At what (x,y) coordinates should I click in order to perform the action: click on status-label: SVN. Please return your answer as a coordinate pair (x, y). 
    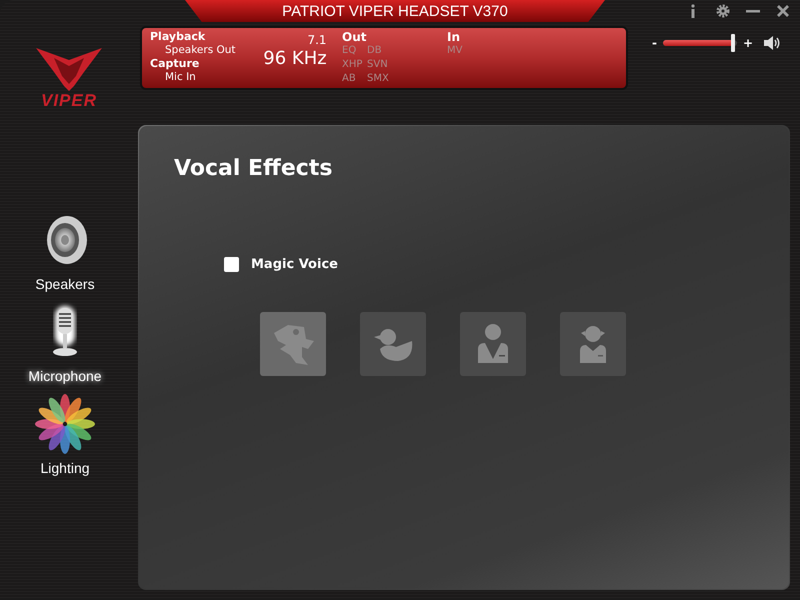
    Looking at the image, I should click on (378, 64).